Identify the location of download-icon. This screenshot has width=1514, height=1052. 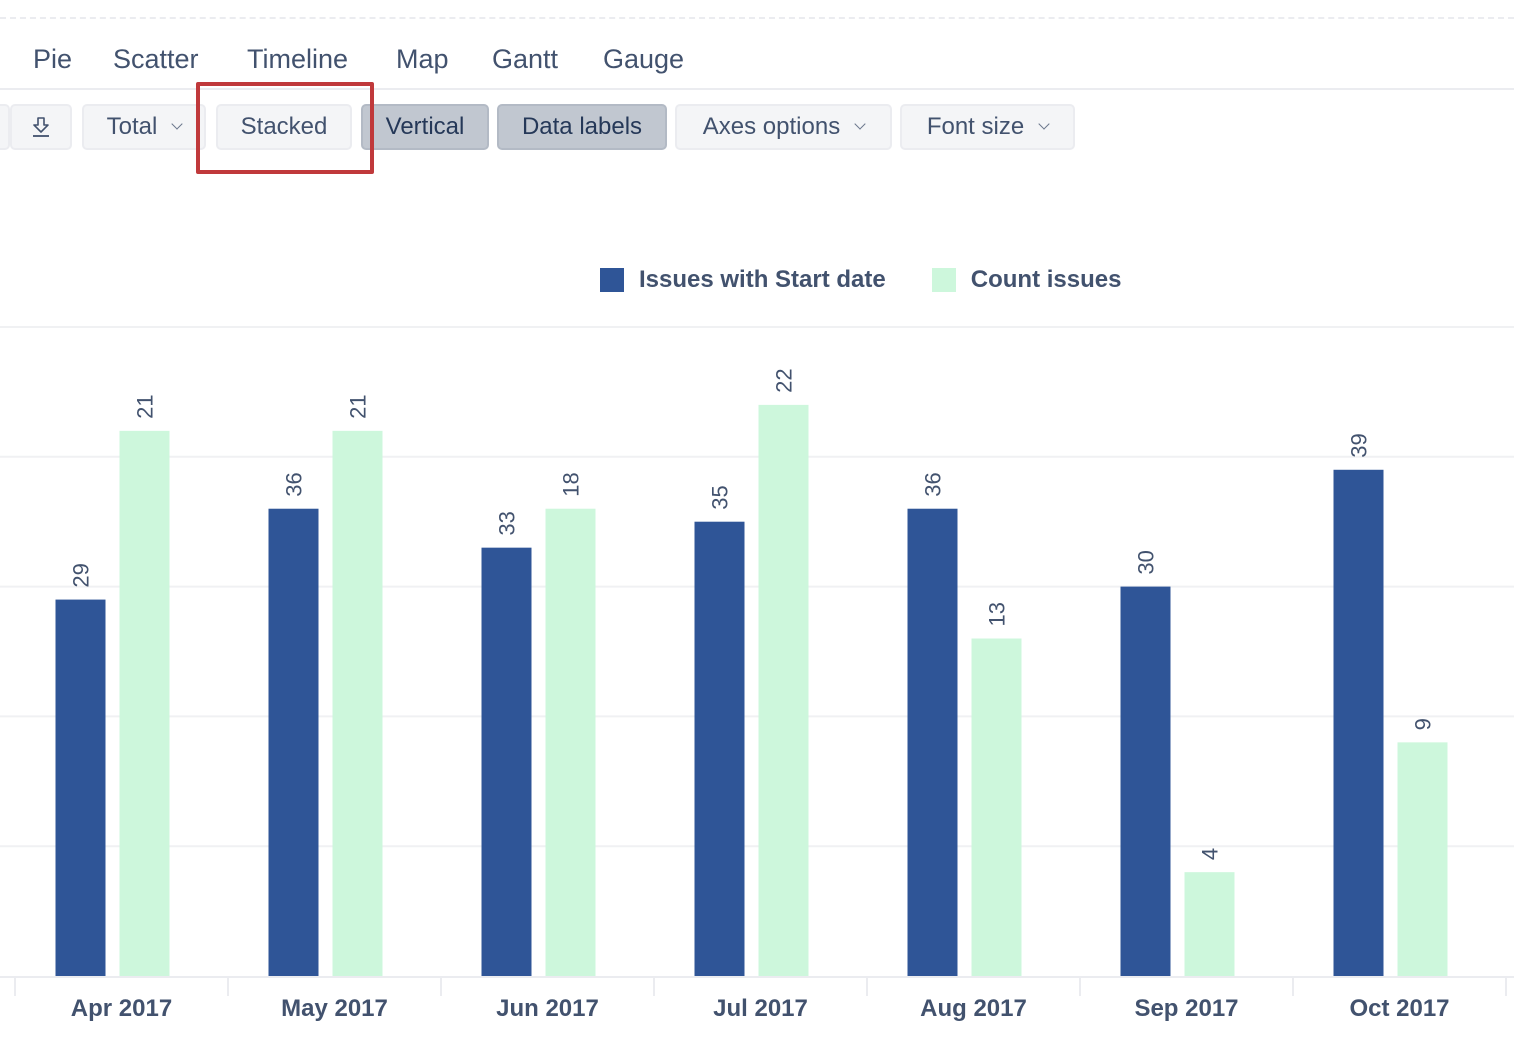
(41, 127).